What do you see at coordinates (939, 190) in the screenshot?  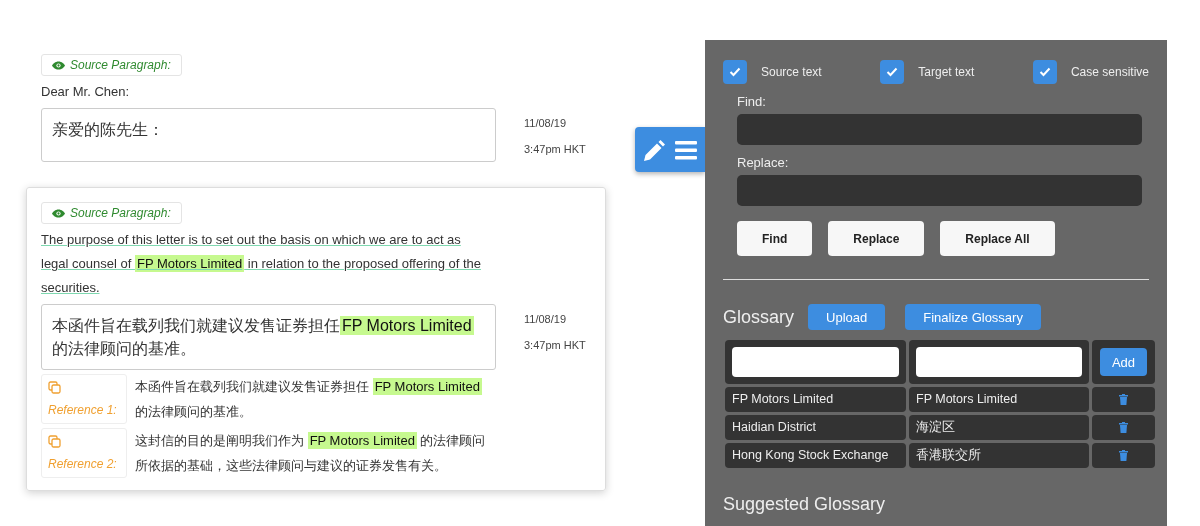 I see `replace-field` at bounding box center [939, 190].